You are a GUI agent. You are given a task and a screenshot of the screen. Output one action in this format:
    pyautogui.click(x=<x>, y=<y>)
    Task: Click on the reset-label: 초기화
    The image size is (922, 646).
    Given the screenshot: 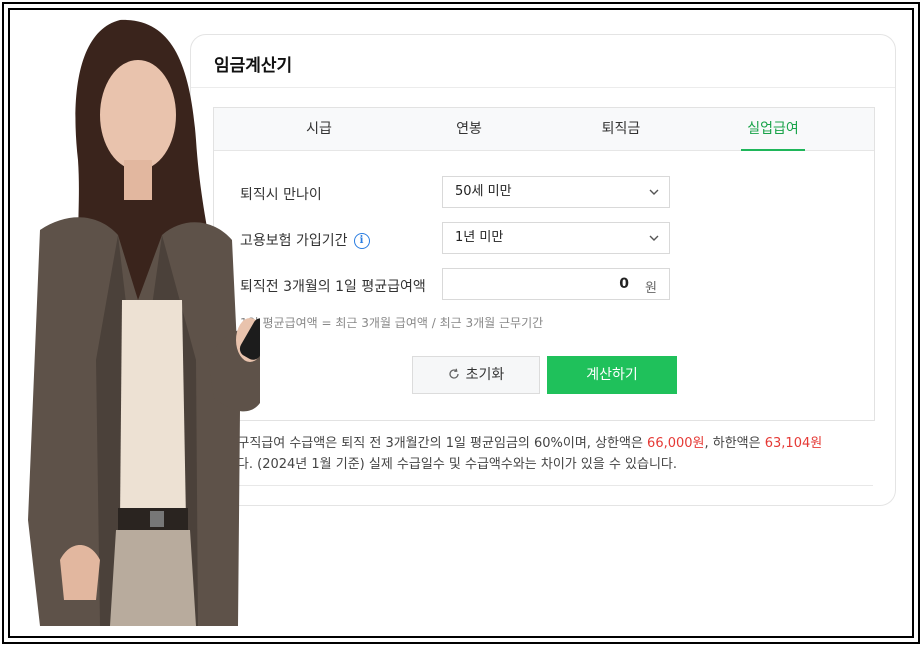 What is the action you would take?
    pyautogui.click(x=485, y=375)
    